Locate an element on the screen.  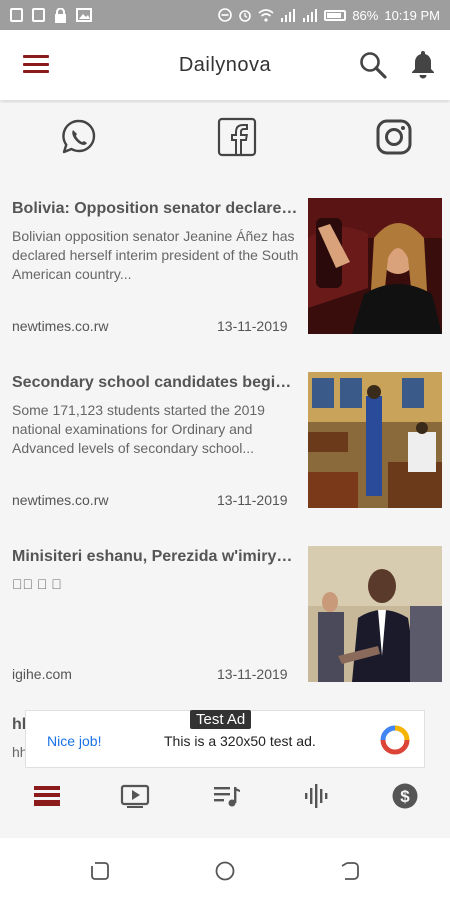
instagram-icon is located at coordinates (394, 137).